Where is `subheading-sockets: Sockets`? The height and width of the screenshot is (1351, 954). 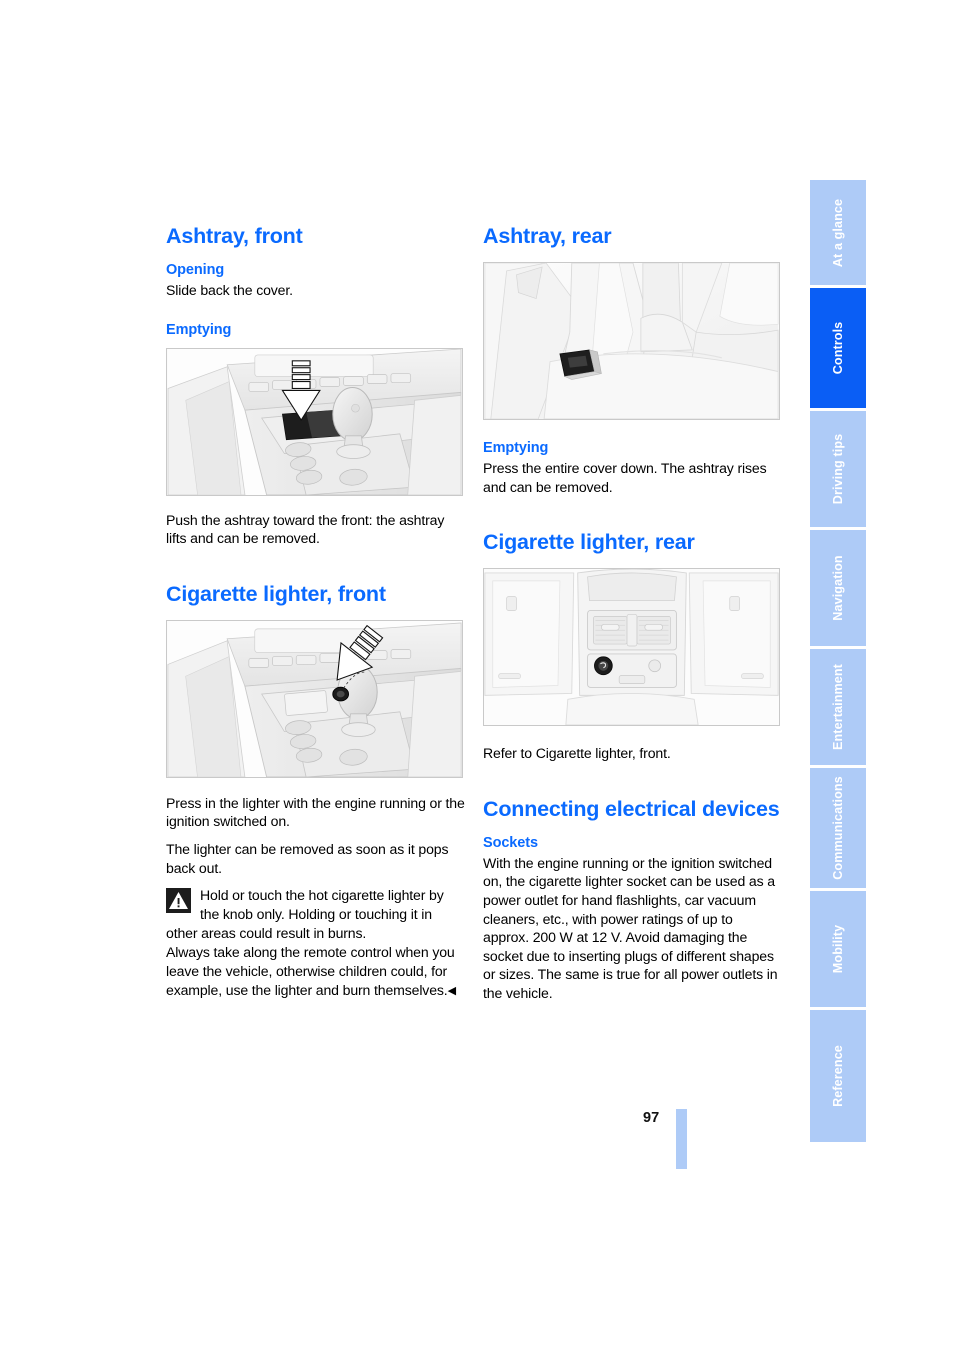 subheading-sockets: Sockets is located at coordinates (510, 842).